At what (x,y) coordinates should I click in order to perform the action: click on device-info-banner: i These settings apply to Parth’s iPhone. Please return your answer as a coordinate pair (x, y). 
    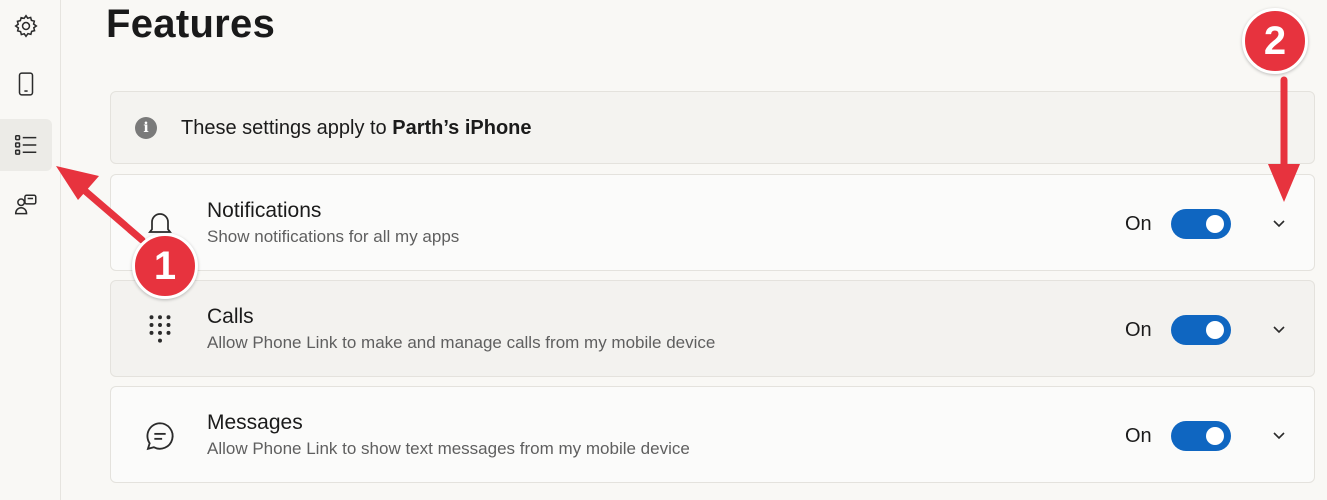
    Looking at the image, I should click on (712, 127).